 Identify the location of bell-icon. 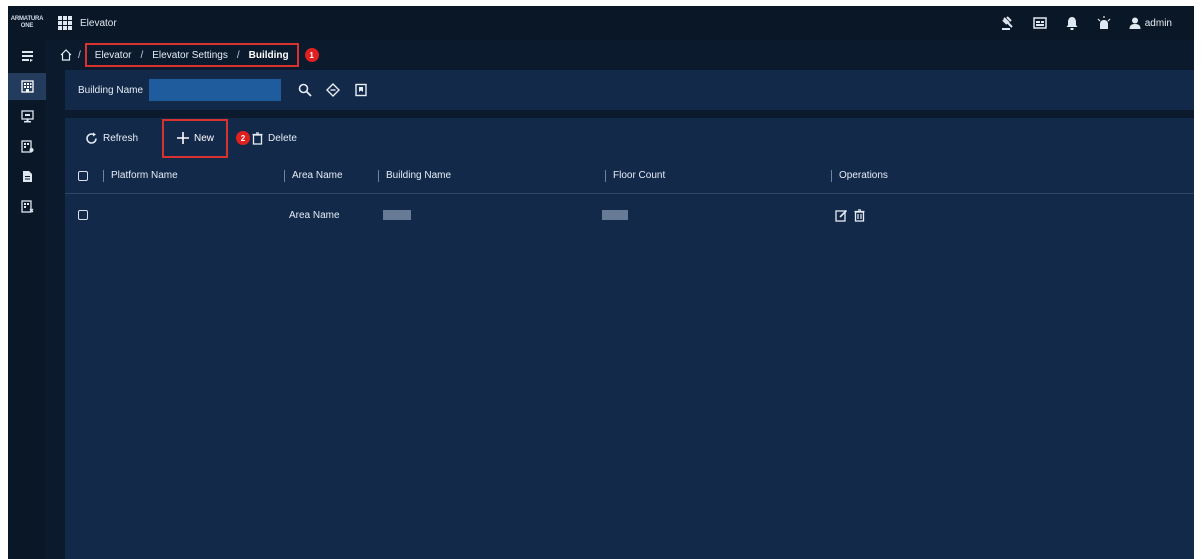
(1072, 23).